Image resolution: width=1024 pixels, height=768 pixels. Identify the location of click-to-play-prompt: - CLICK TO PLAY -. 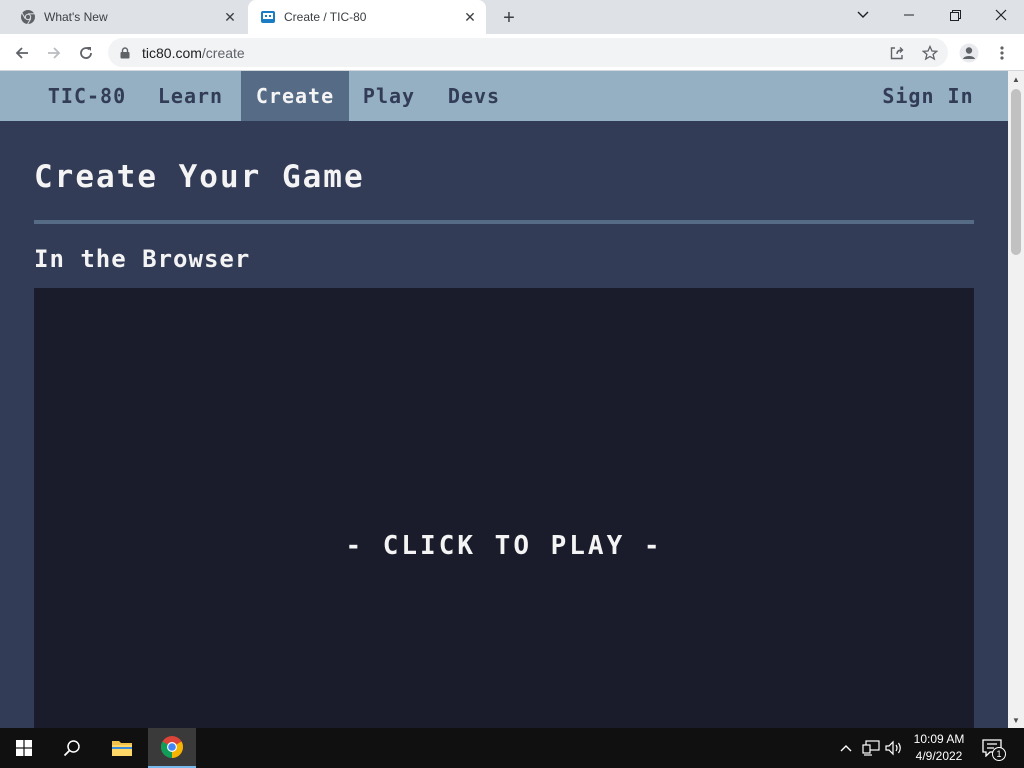
(504, 546).